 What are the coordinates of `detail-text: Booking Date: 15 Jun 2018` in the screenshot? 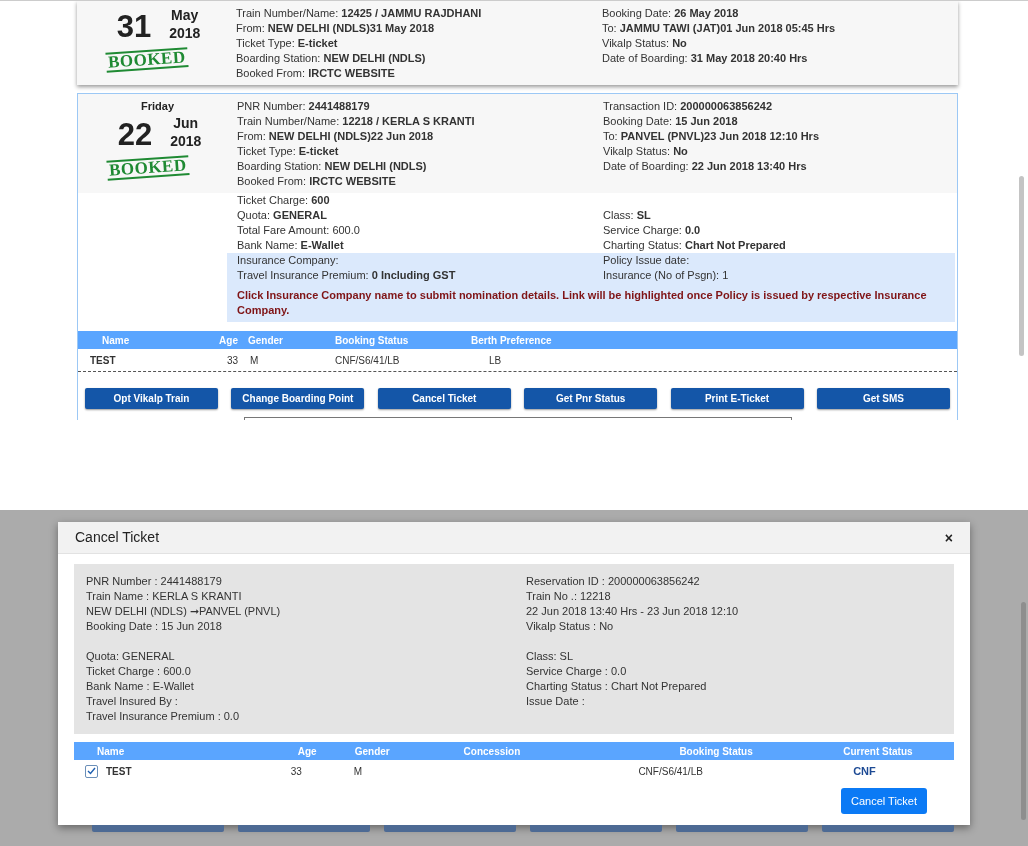 It's located at (670, 121).